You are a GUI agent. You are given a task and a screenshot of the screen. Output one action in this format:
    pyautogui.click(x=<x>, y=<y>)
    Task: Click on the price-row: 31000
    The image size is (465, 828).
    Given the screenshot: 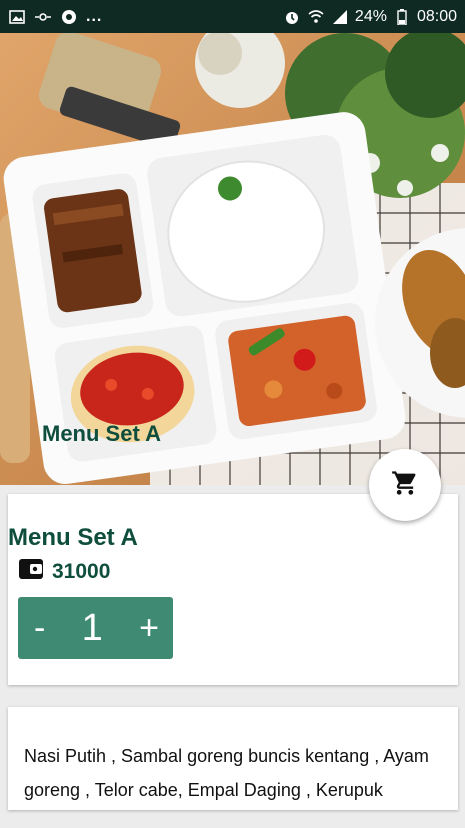 What is the action you would take?
    pyautogui.click(x=64, y=571)
    